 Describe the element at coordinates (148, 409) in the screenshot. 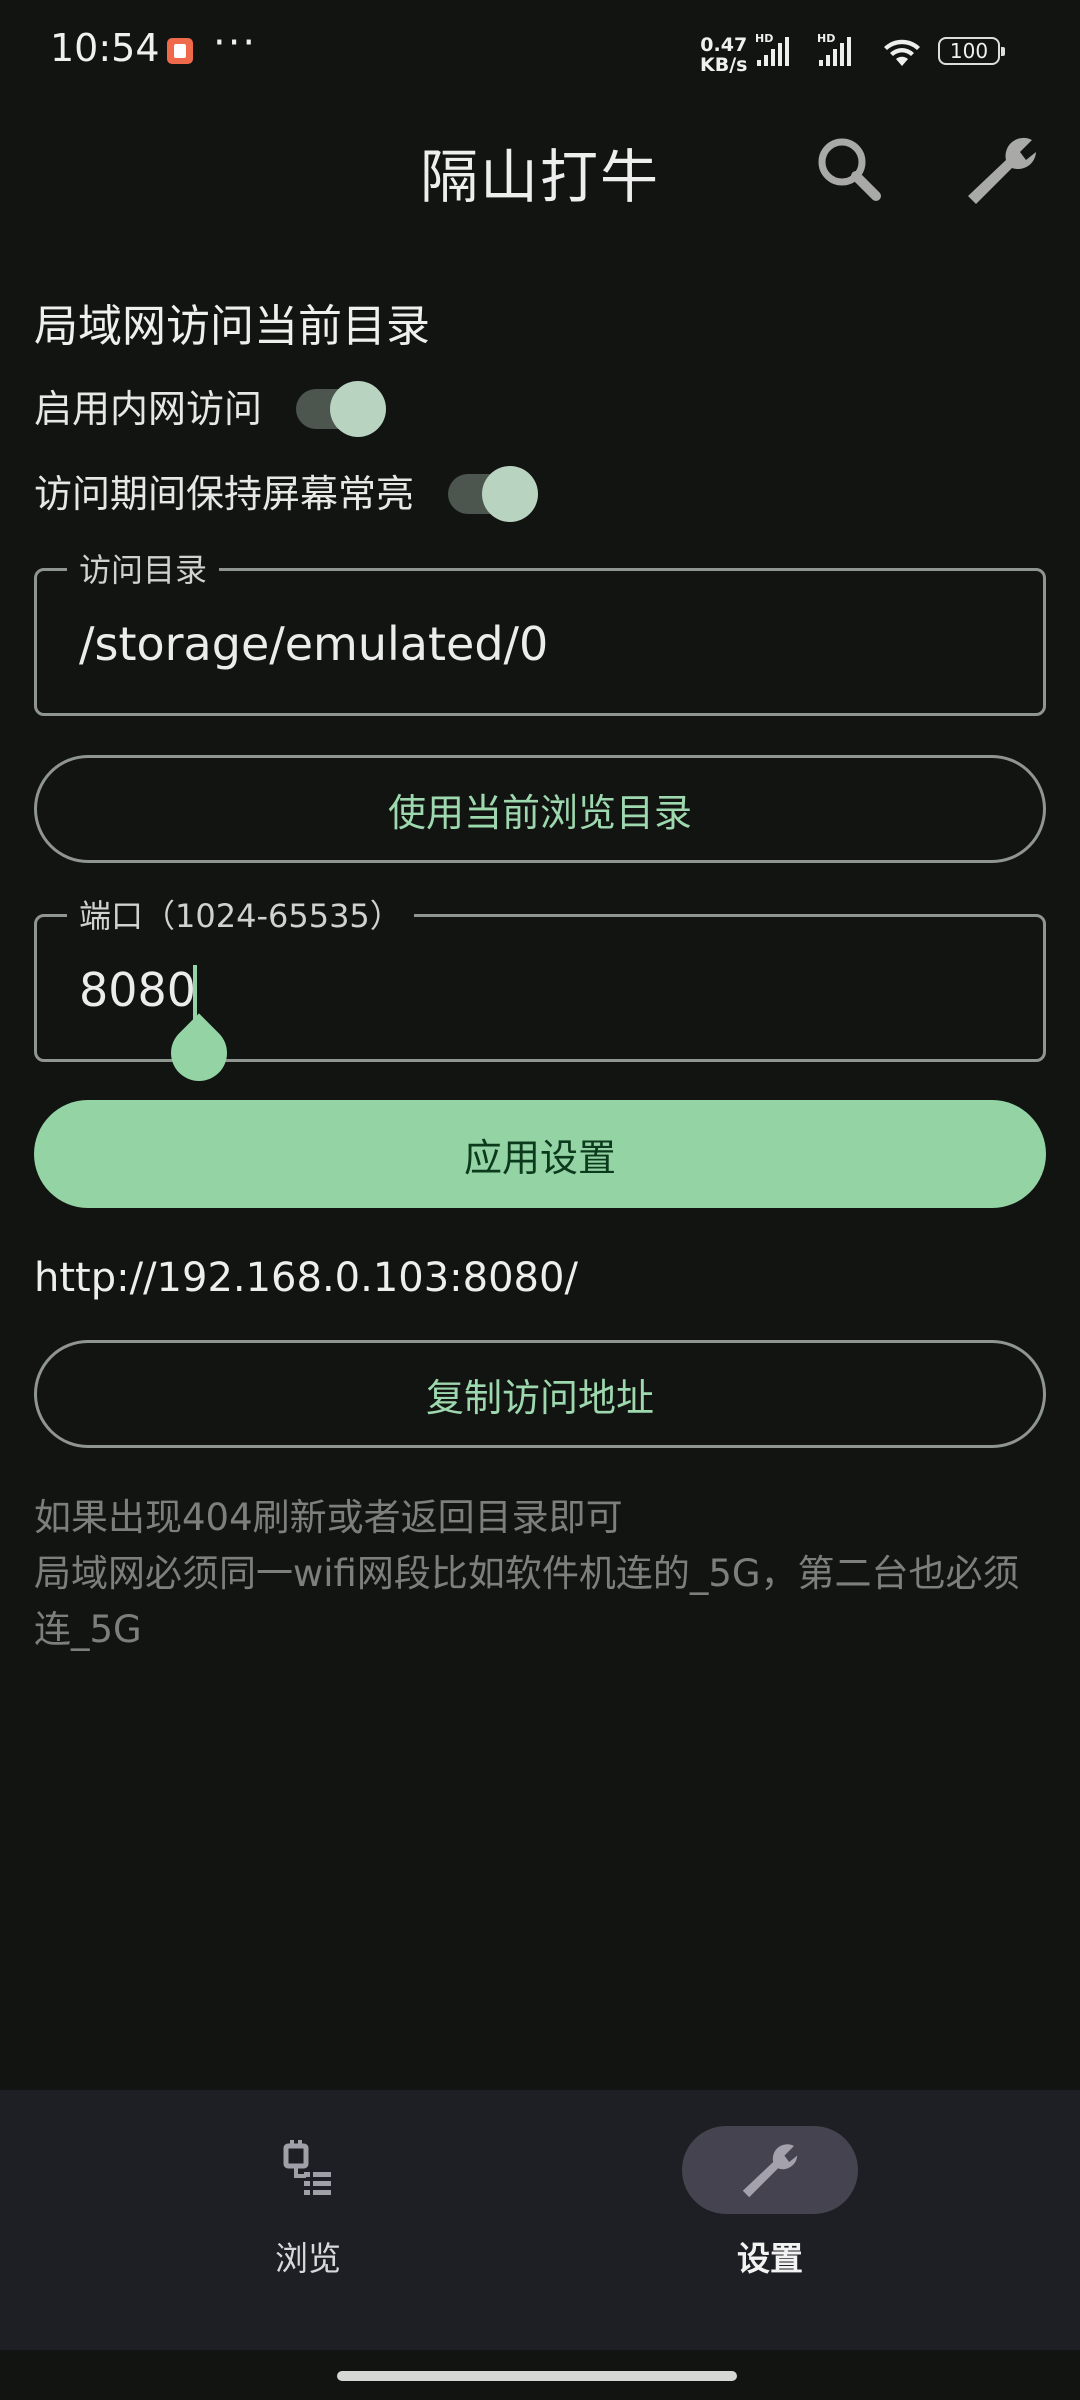

I see `enable-lan-label: 启用内网访问` at that location.